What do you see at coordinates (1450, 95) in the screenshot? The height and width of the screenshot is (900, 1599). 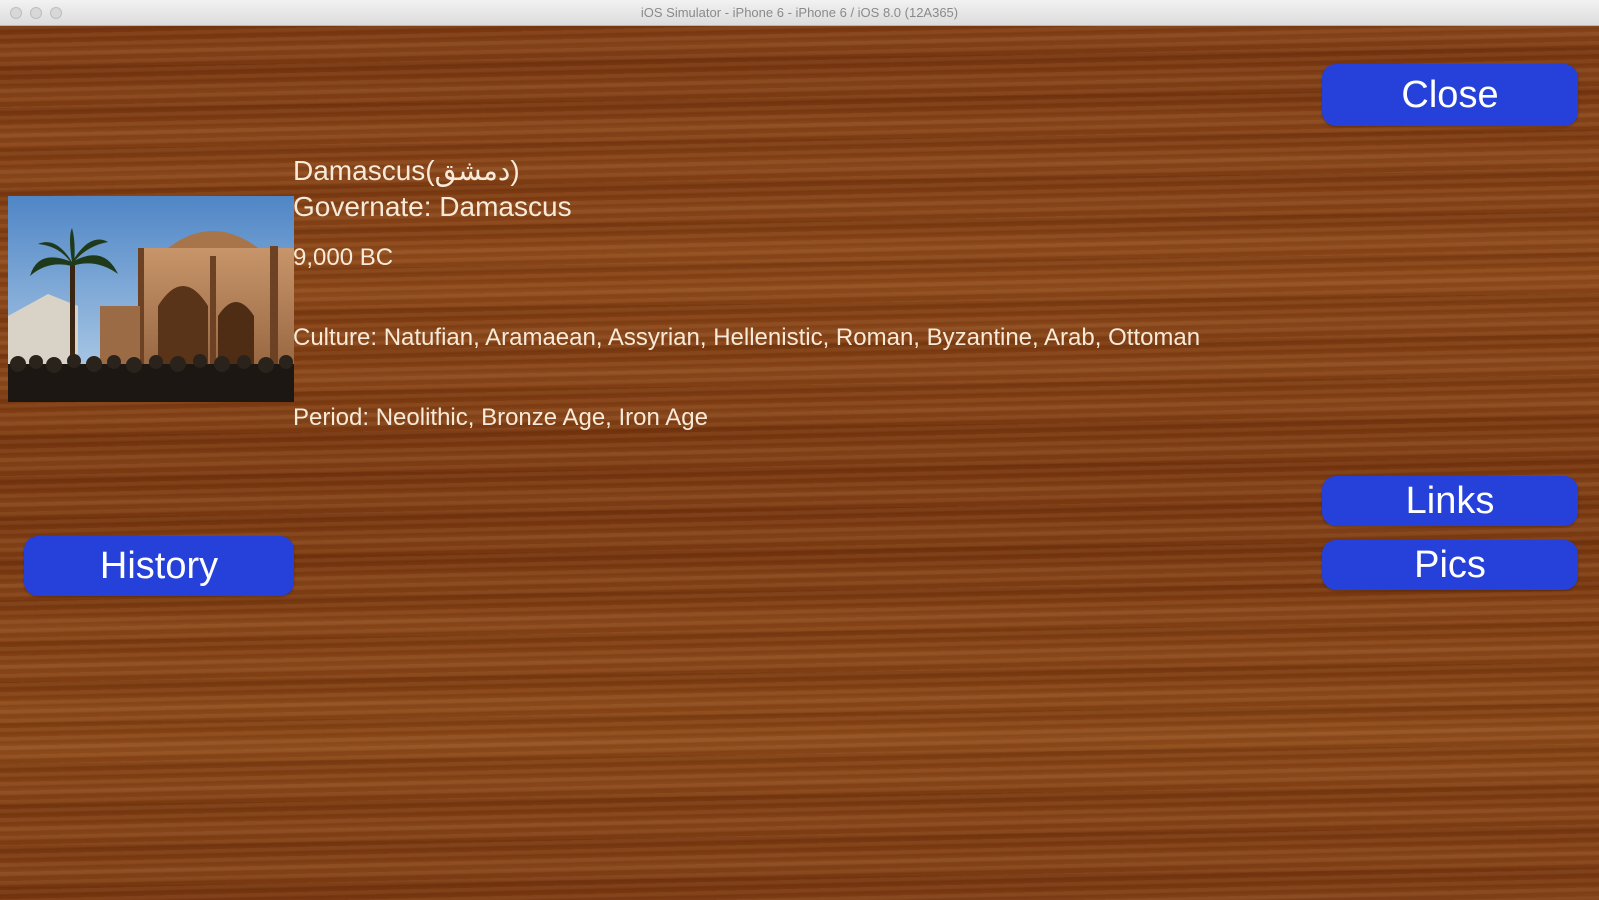 I see `close-button: Close` at bounding box center [1450, 95].